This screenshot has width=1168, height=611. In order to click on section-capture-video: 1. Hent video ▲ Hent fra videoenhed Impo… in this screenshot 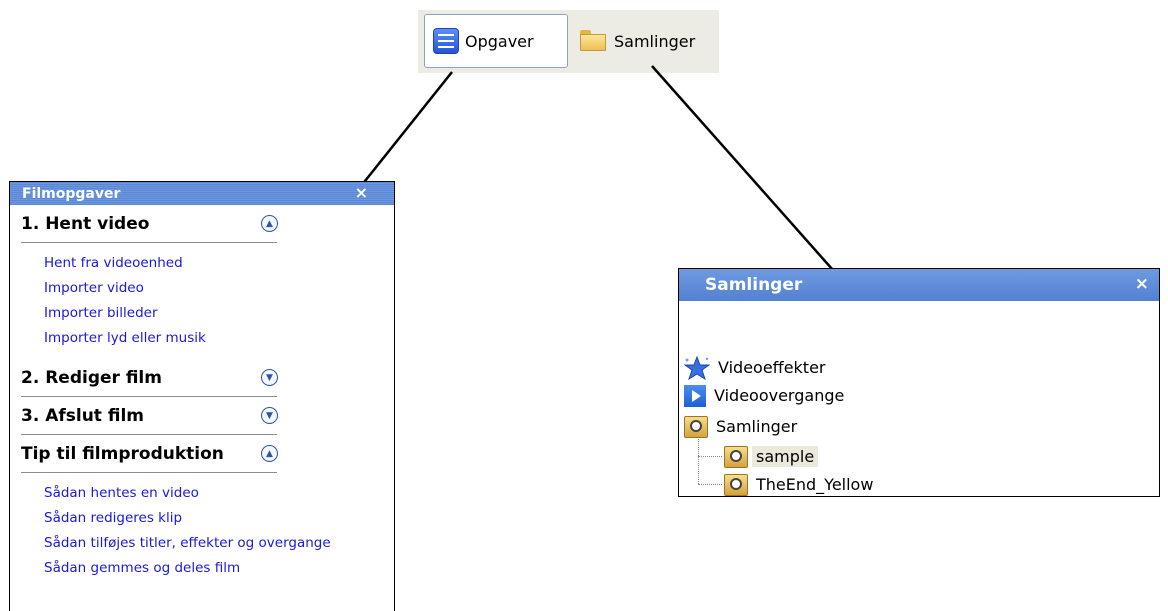, I will do `click(149, 282)`.